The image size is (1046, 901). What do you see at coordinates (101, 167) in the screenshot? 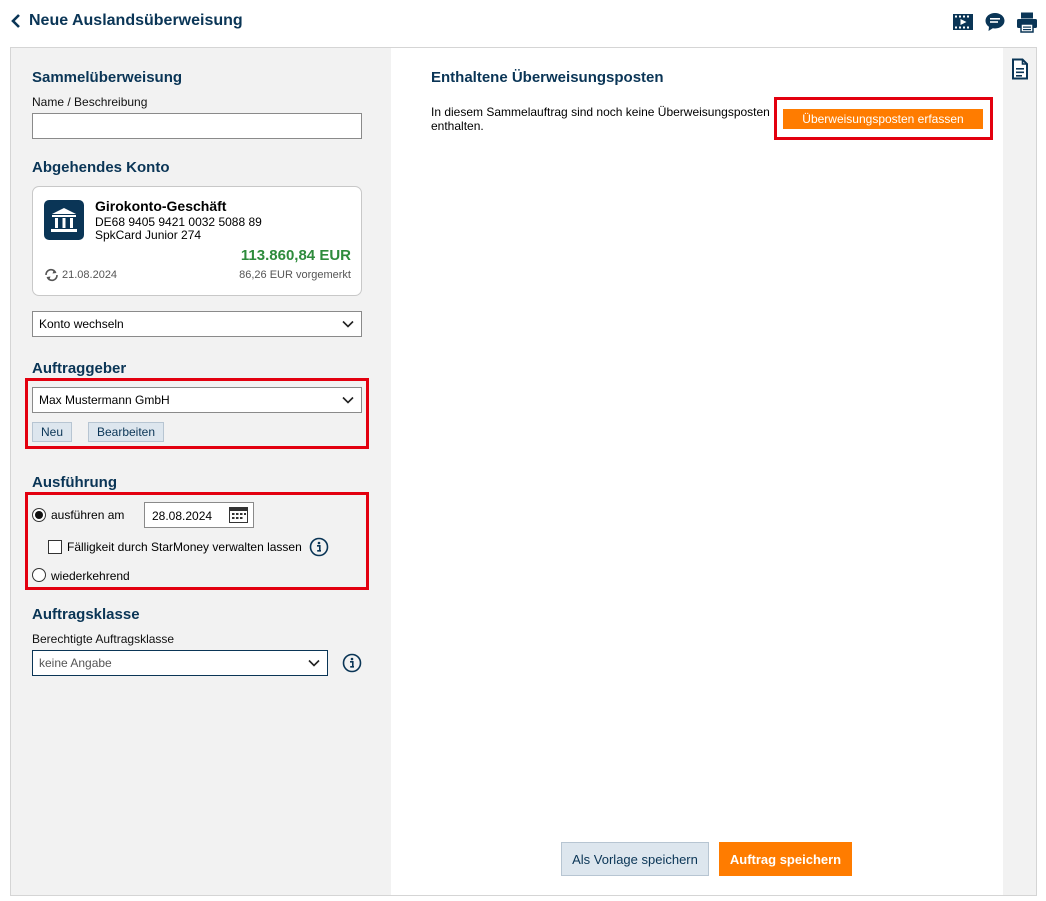
I see `section-title-abgehendes-konto: Abgehendes Konto` at bounding box center [101, 167].